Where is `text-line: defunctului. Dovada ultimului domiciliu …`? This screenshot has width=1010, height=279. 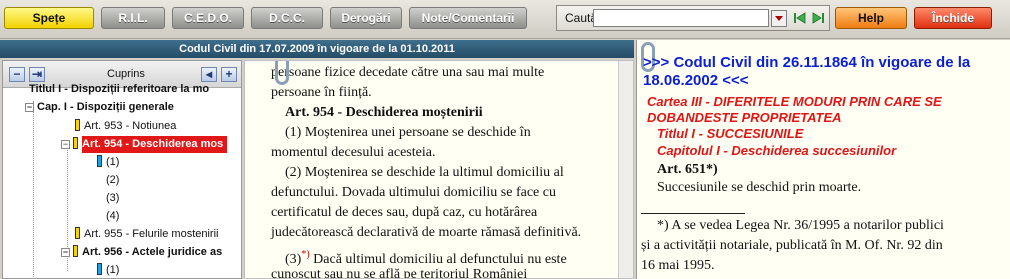 text-line: defunctului. Dovada ultimului domiciliu … is located at coordinates (413, 192).